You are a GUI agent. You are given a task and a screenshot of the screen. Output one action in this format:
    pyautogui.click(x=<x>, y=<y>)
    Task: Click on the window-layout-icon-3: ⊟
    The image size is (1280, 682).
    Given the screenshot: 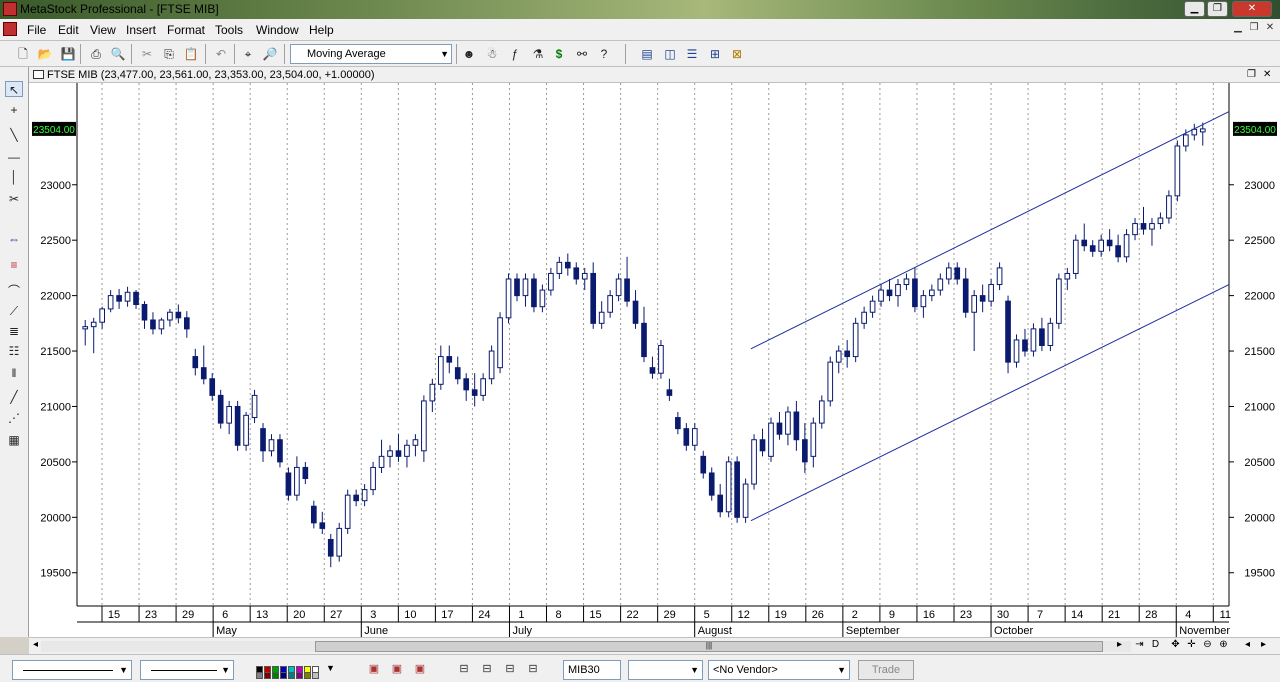 What is the action you would take?
    pyautogui.click(x=510, y=669)
    